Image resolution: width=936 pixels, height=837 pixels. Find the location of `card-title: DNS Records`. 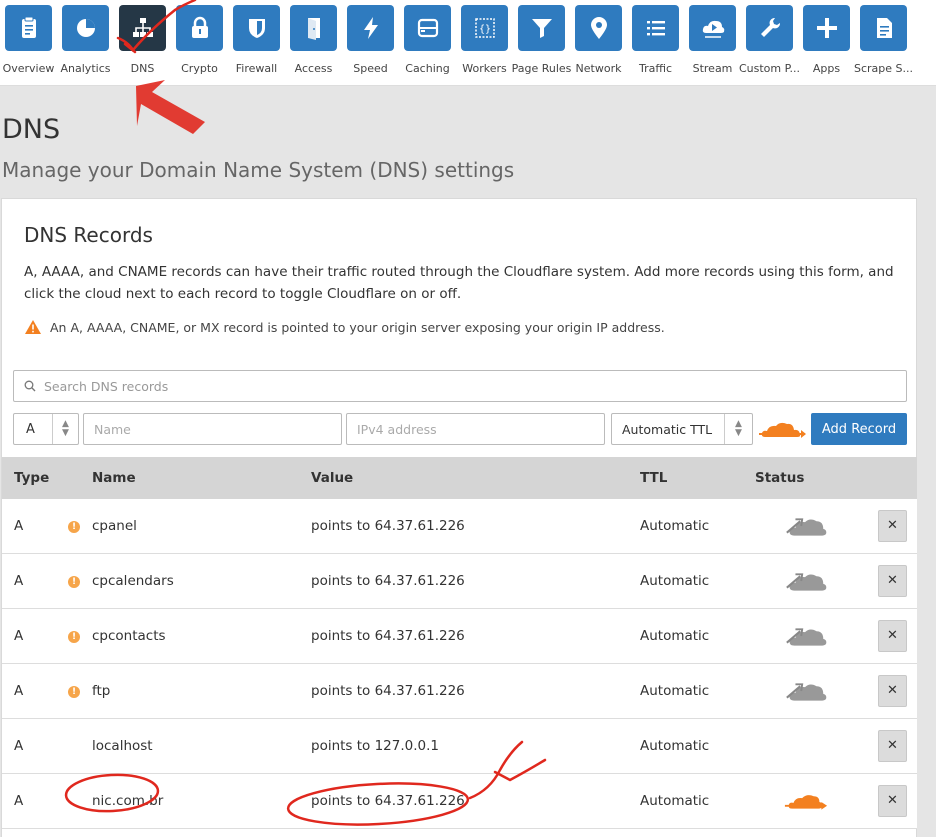

card-title: DNS Records is located at coordinates (88, 235).